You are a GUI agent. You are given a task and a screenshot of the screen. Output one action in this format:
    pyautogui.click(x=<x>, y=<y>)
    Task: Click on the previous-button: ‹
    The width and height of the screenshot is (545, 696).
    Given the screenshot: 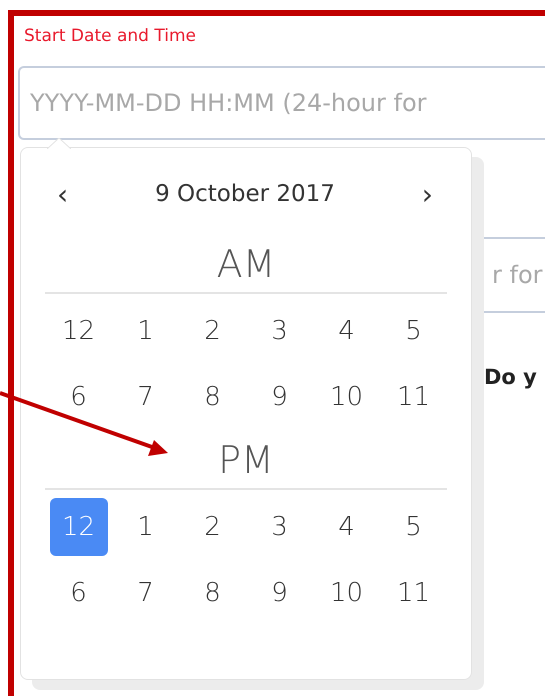 What is the action you would take?
    pyautogui.click(x=62, y=194)
    